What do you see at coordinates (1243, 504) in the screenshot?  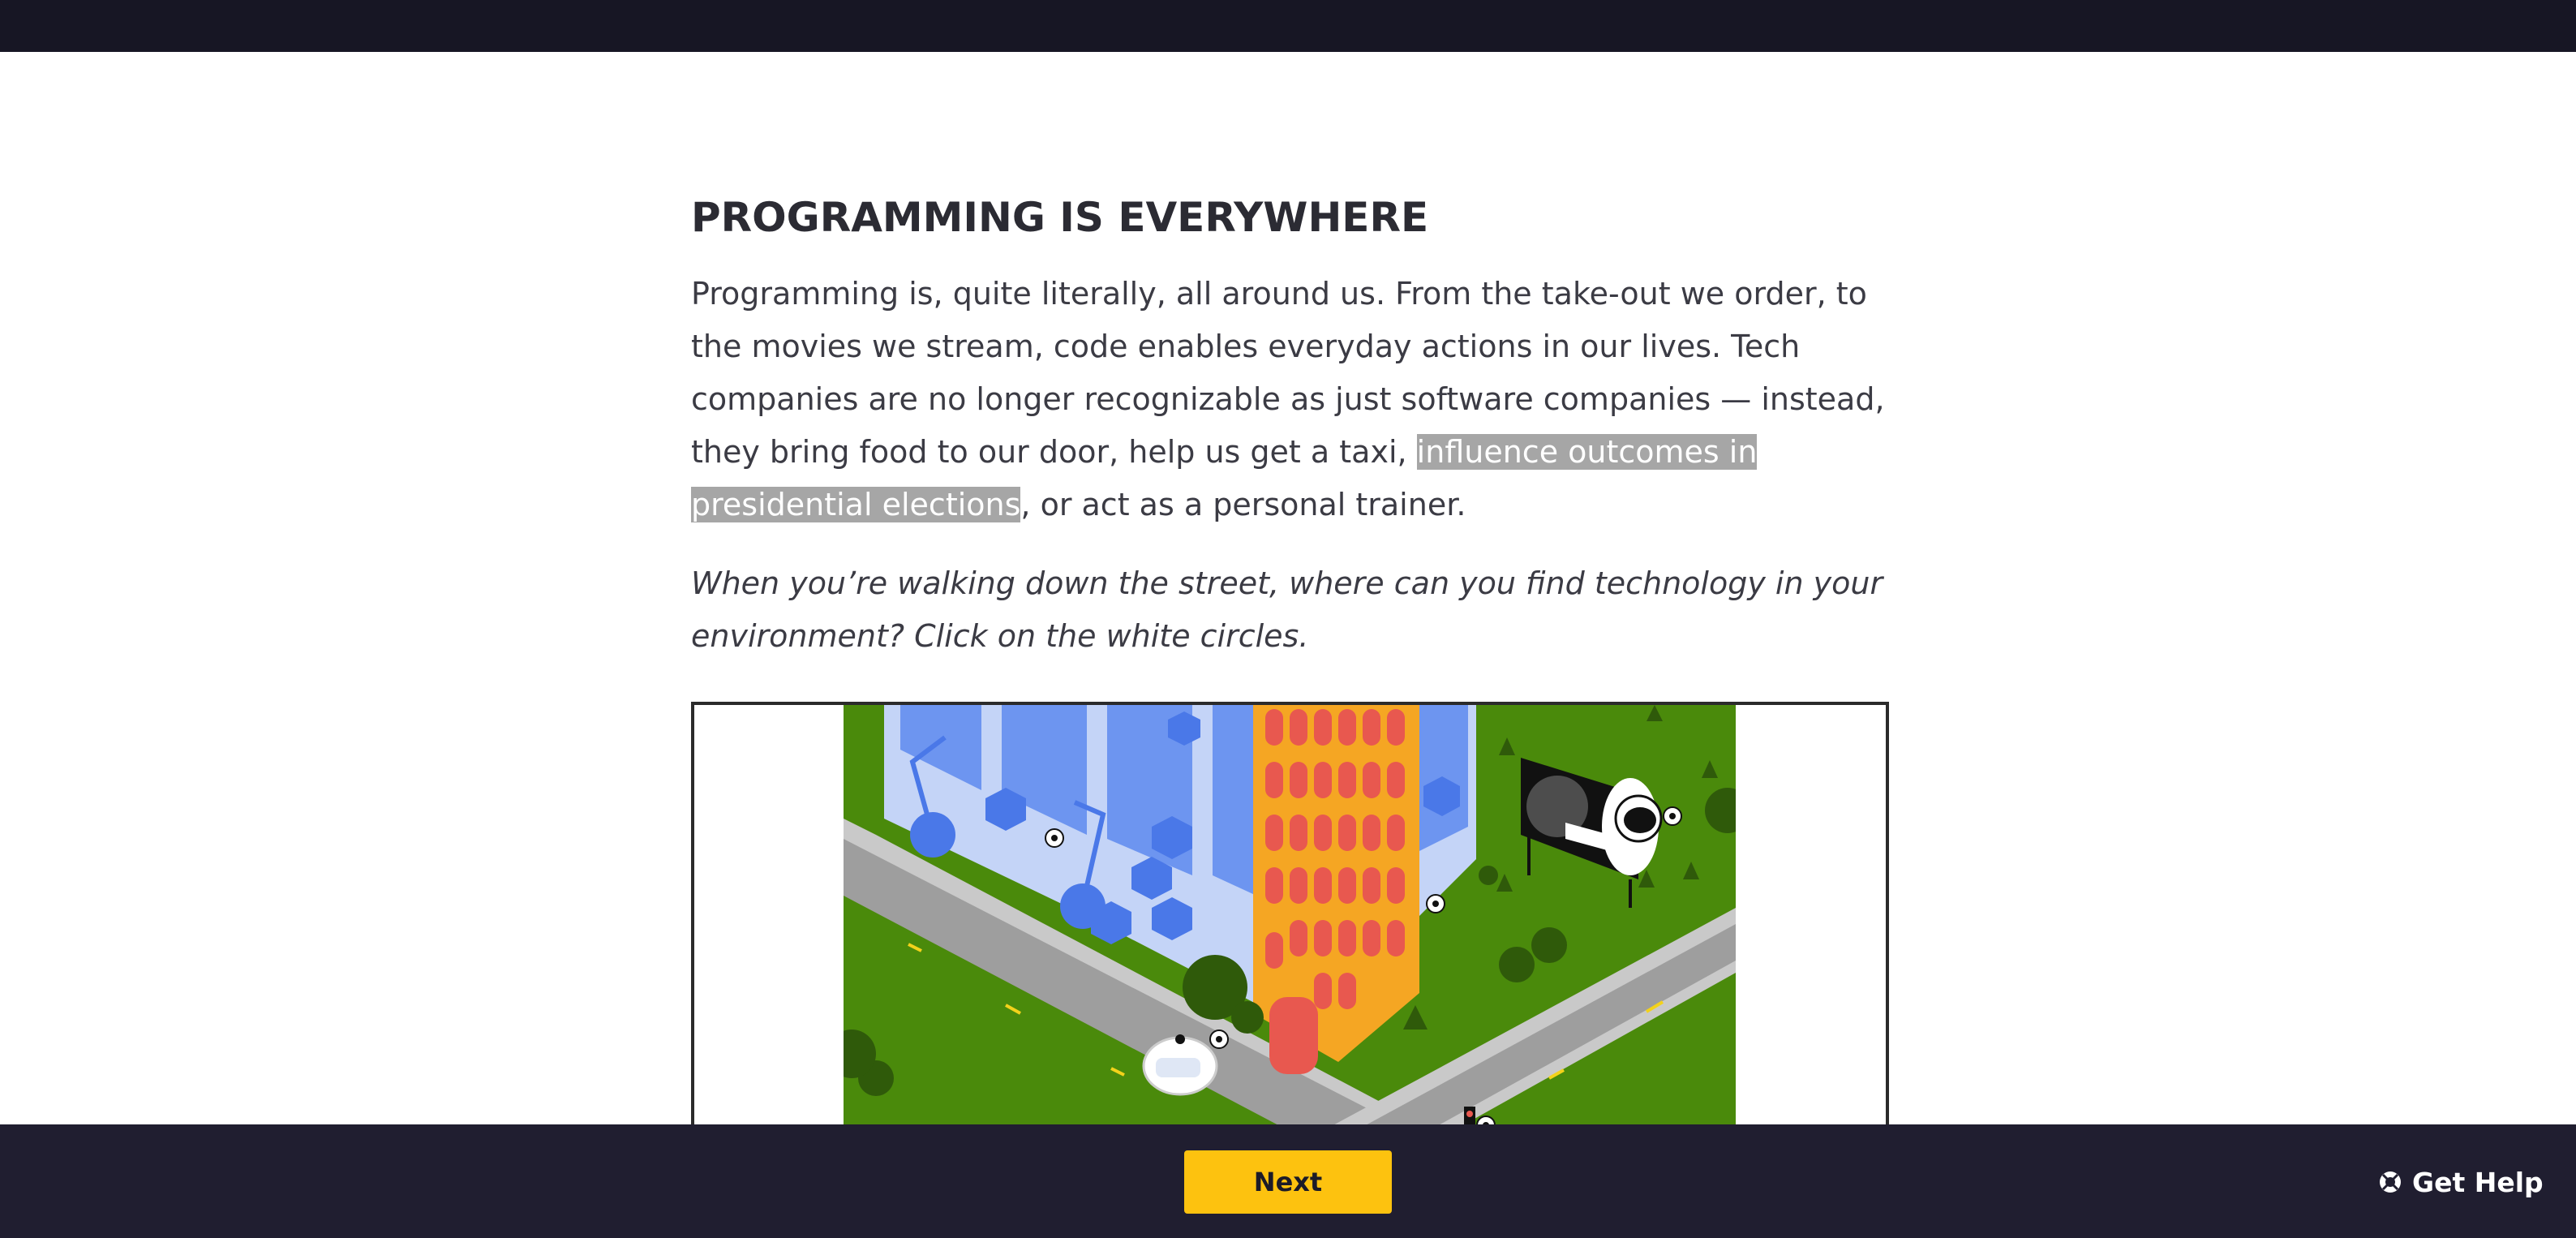 I see `intro-text-end: , or act as a personal trainer.` at bounding box center [1243, 504].